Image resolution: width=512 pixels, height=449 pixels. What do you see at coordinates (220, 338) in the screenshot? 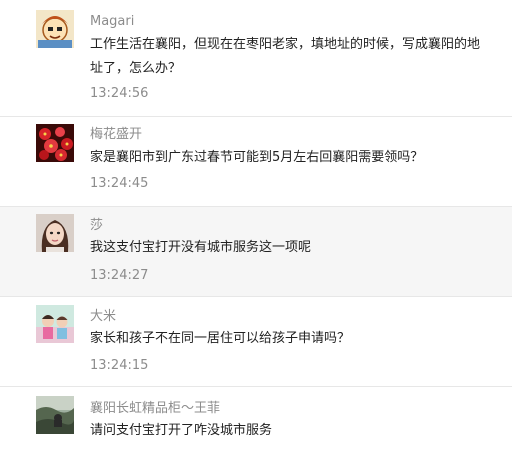
I see `message-text: 家长和孩子不在同一居住可以给孩子申请吗？` at bounding box center [220, 338].